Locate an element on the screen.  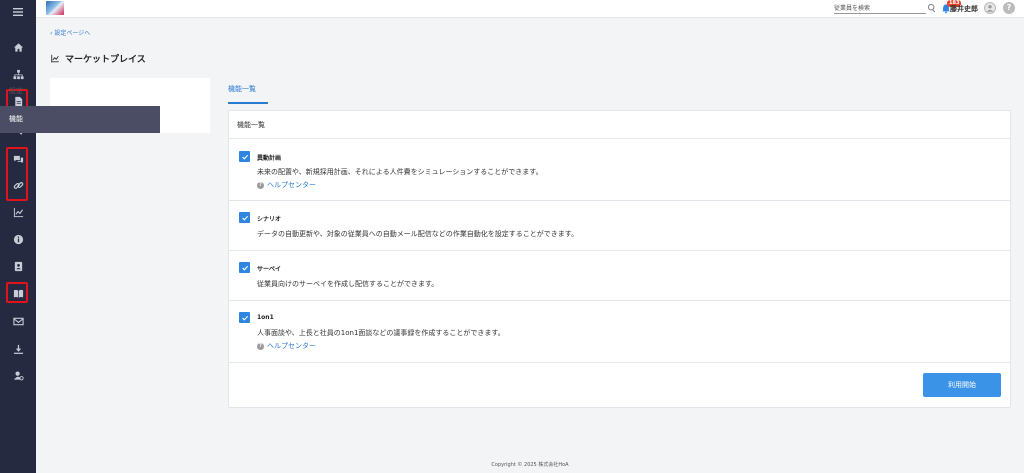
avatar is located at coordinates (990, 8).